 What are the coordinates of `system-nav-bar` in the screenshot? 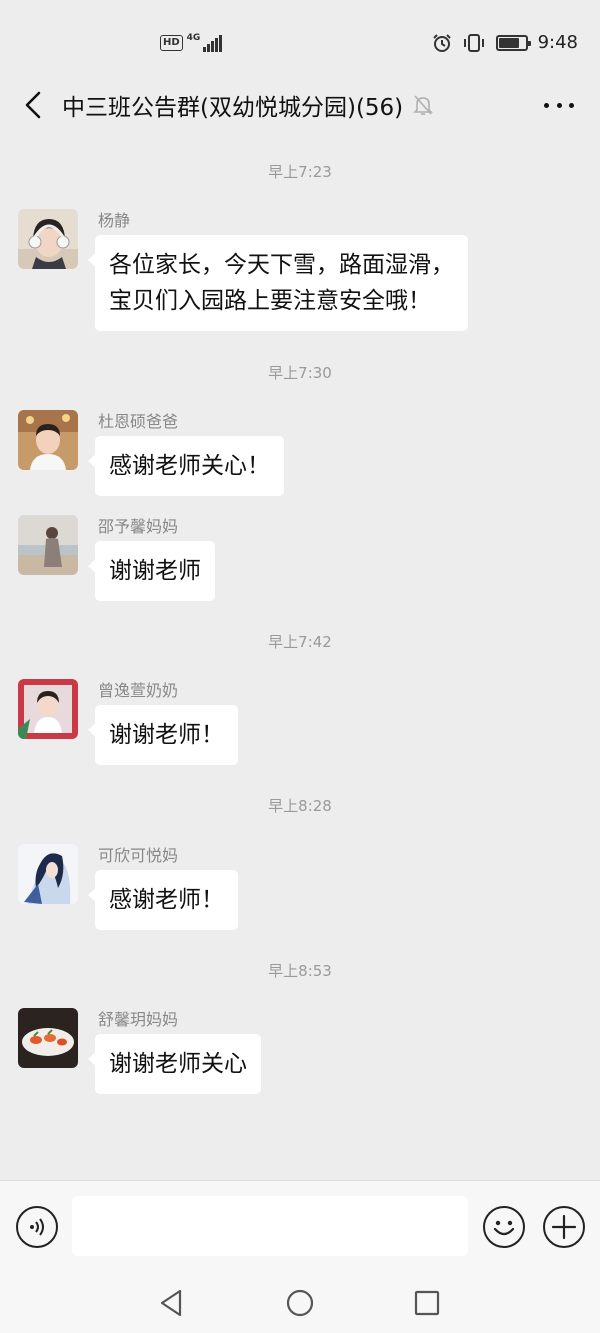 It's located at (300, 1302).